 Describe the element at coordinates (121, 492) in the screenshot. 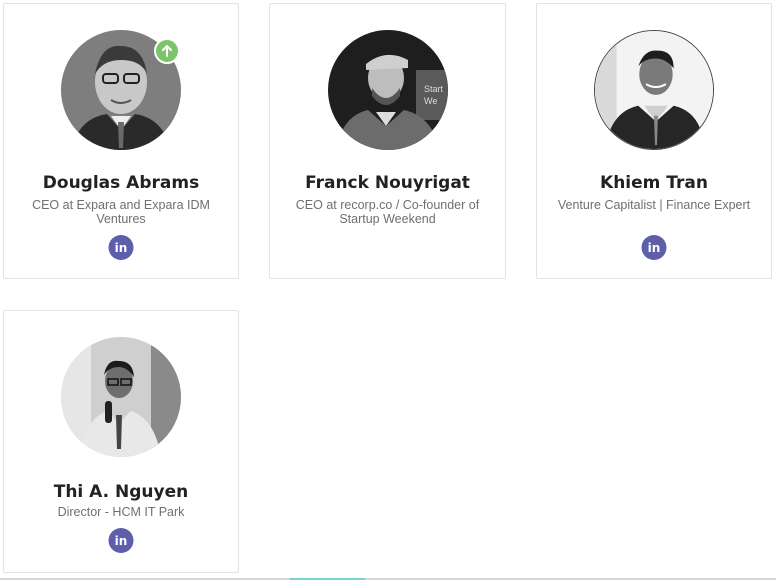

I see `member-name: Thi A. Nguyen` at that location.